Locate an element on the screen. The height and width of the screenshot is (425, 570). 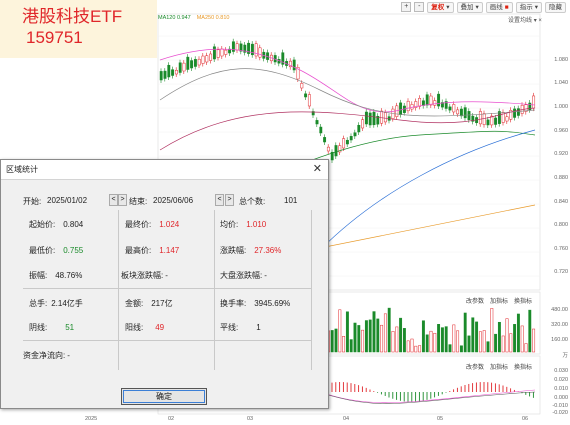
netflow-cell: 资金净流向: - is located at coordinates (70, 355).